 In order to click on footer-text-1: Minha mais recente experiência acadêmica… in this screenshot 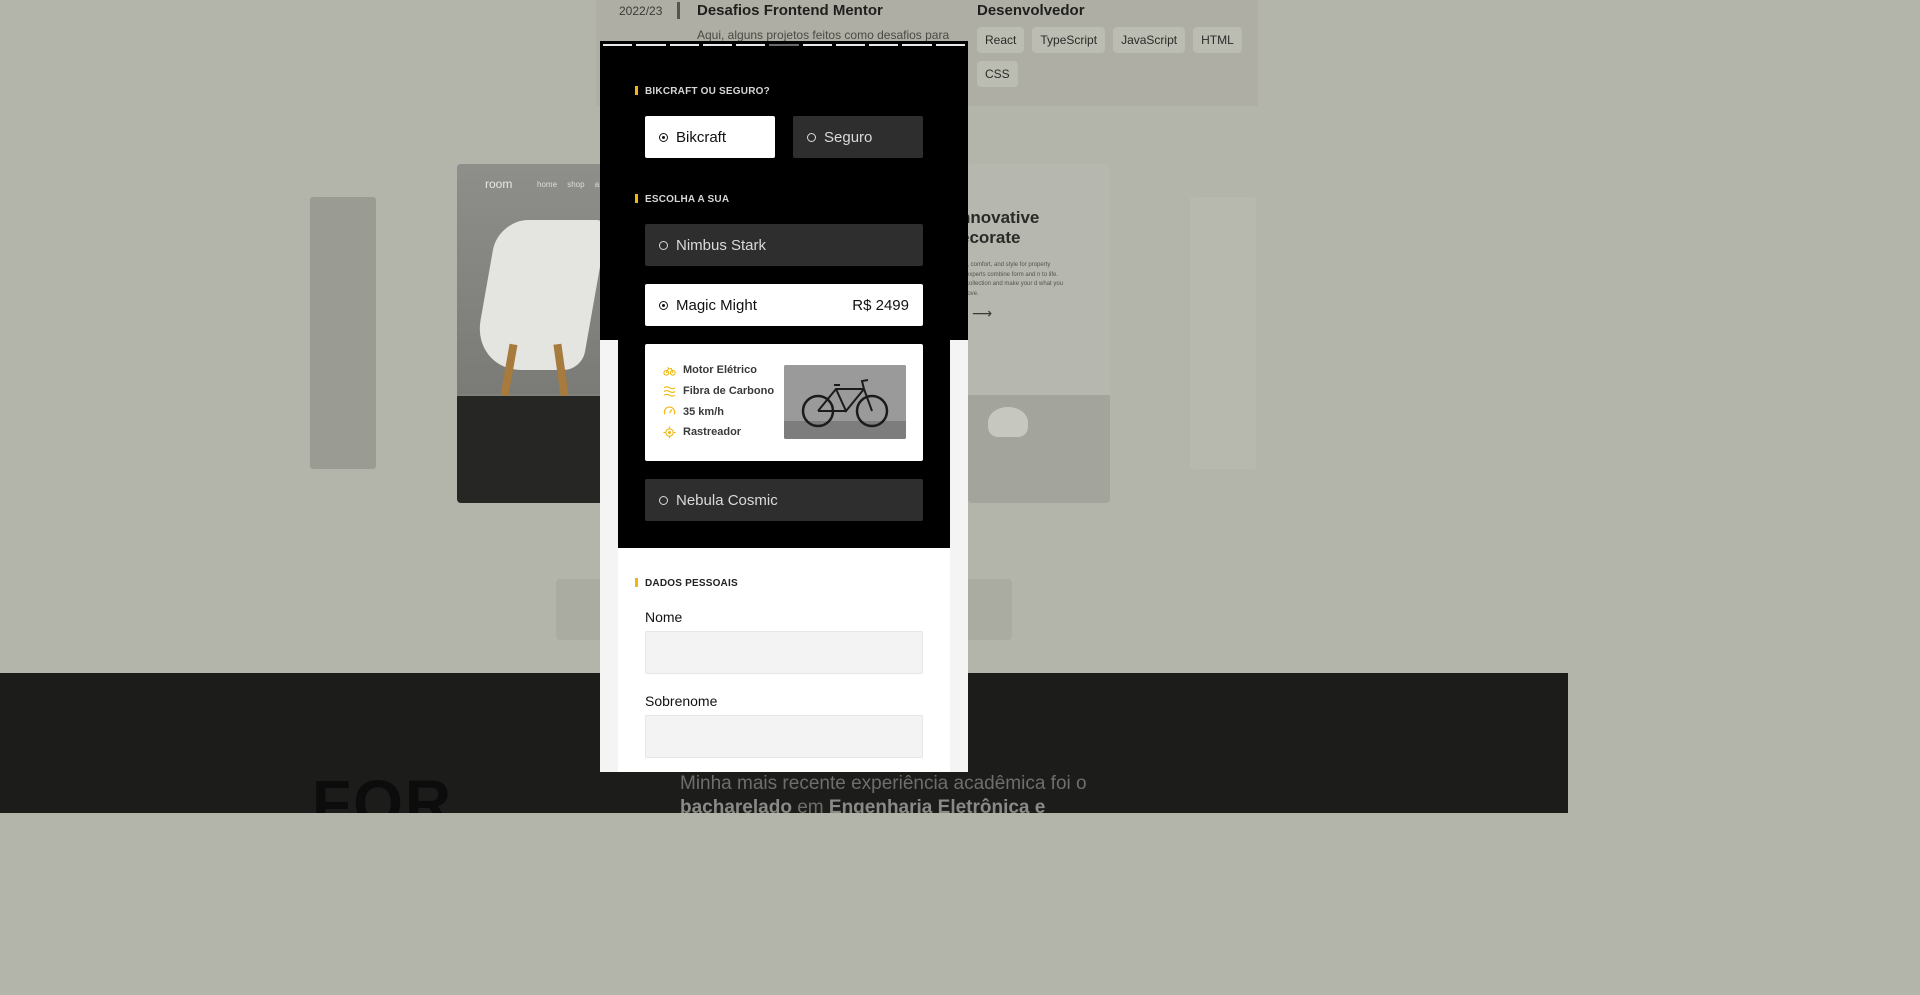, I will do `click(883, 783)`.